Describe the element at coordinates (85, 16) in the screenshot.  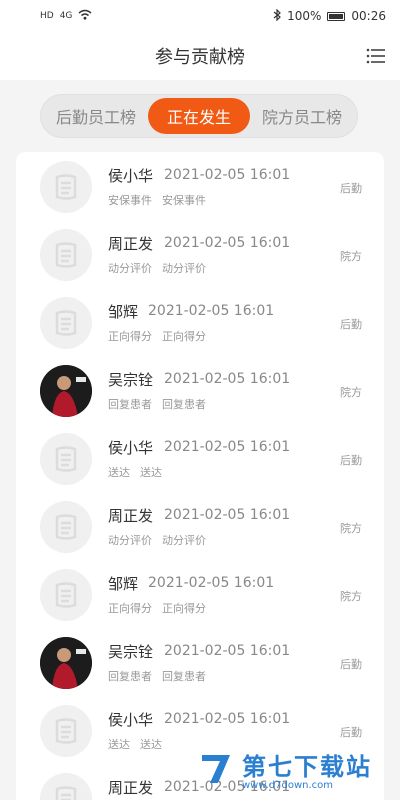
I see `wifi-icon` at that location.